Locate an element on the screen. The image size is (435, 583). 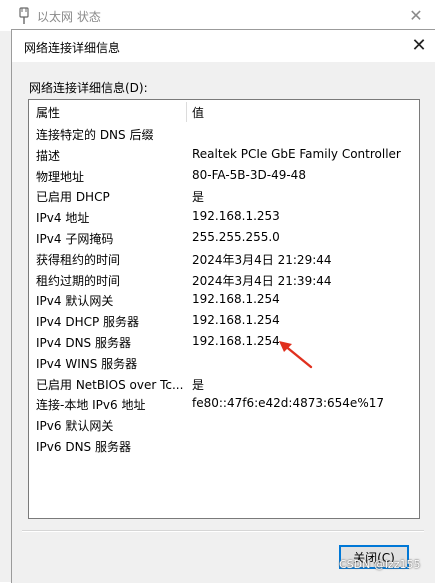
parent-titlebar: 以太网 状态 ✕ is located at coordinates (217, 15).